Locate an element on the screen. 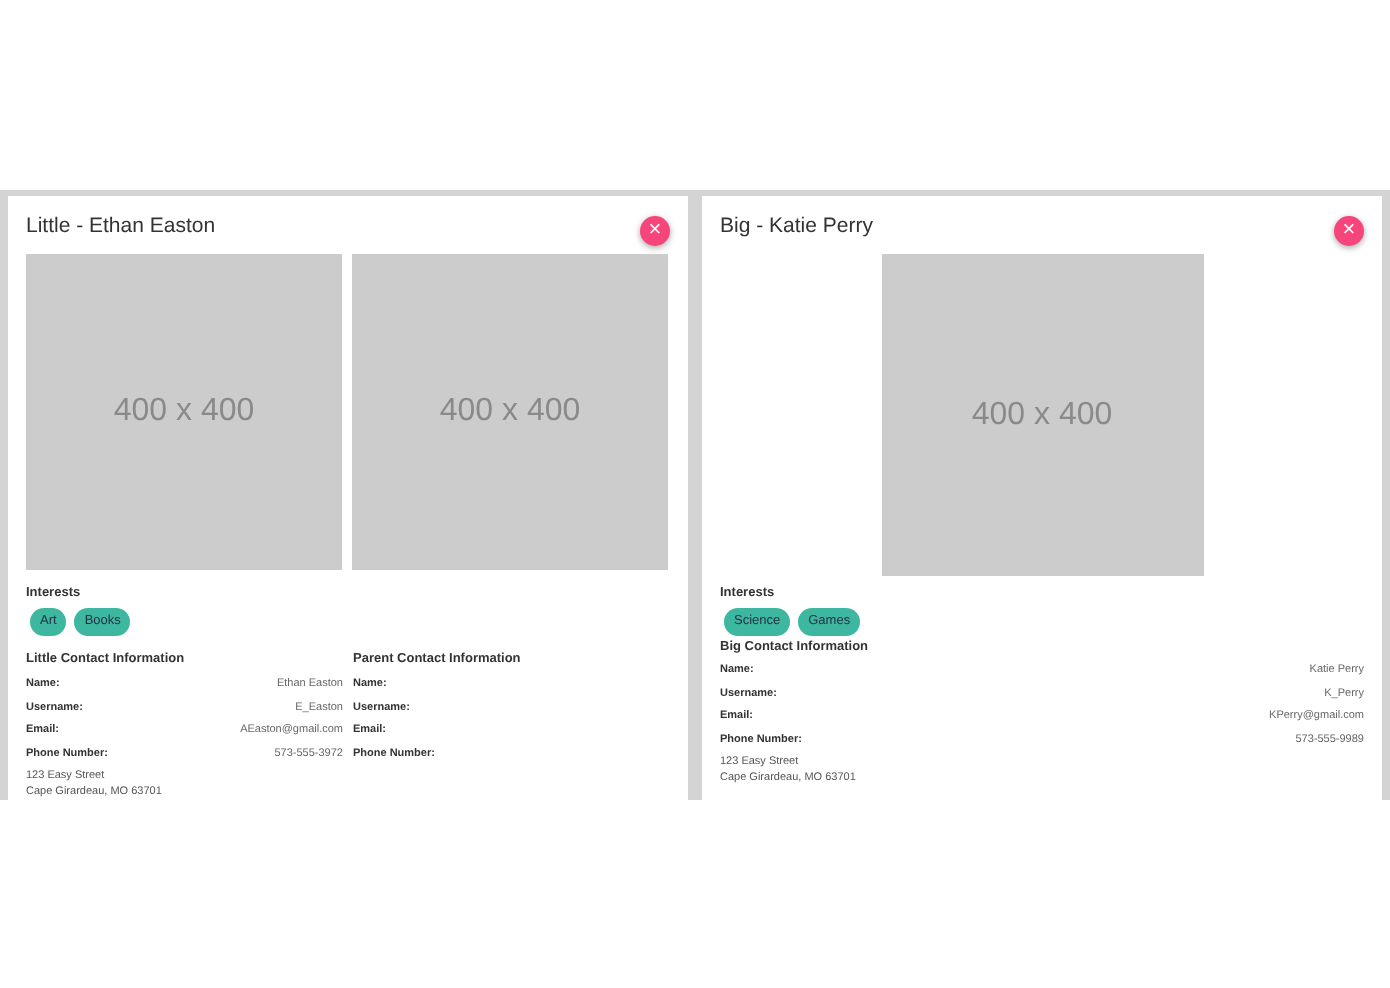 The height and width of the screenshot is (988, 1390). card-title: Big - Katie Perry is located at coordinates (796, 226).